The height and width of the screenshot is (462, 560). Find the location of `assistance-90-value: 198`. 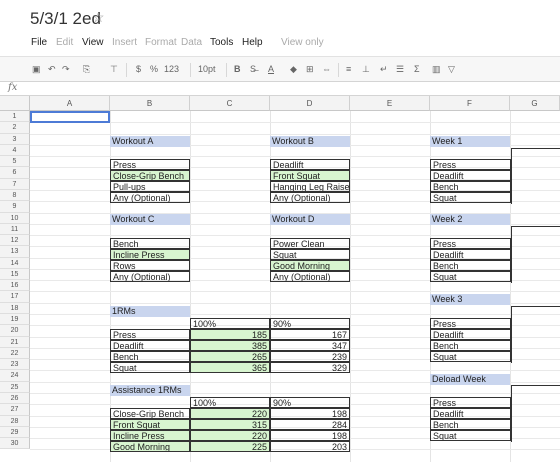

assistance-90-value: 198 is located at coordinates (310, 435).